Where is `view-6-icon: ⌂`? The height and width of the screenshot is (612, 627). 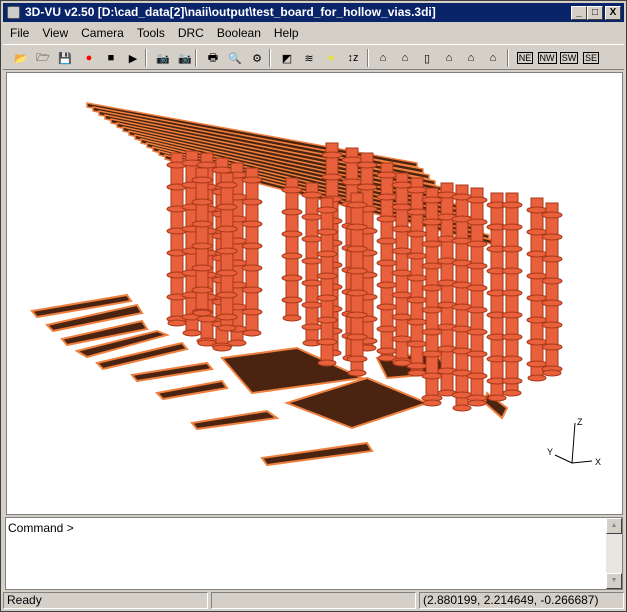 view-6-icon: ⌂ is located at coordinates (493, 58).